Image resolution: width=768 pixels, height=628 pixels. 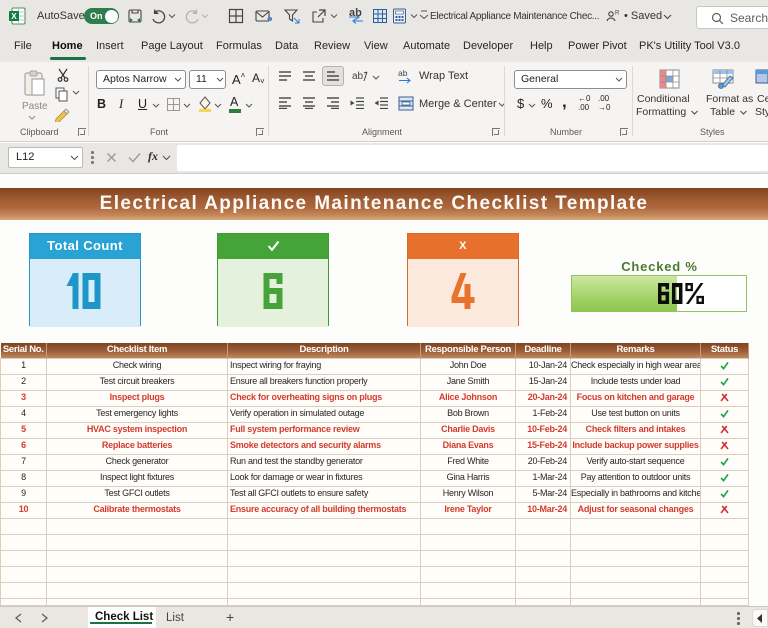 What do you see at coordinates (617, 14) in the screenshot?
I see `svg-text: R` at bounding box center [617, 14].